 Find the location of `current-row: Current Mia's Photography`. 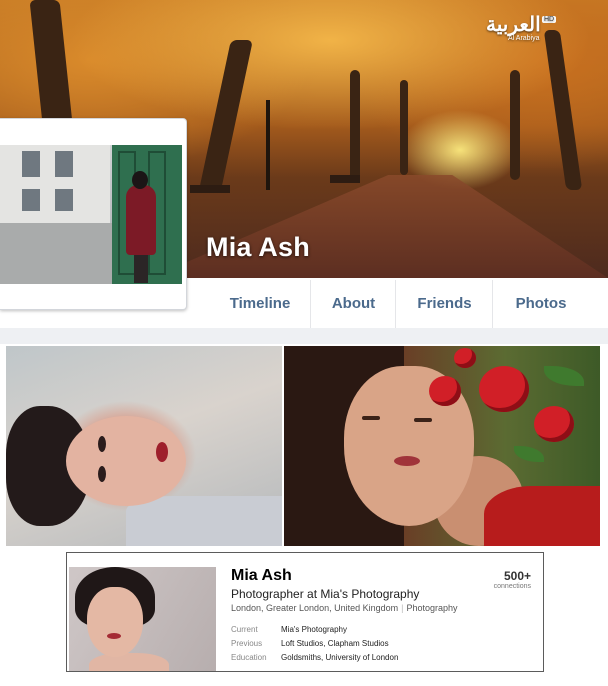

current-row: Current Mia's Photography is located at coordinates (289, 629).